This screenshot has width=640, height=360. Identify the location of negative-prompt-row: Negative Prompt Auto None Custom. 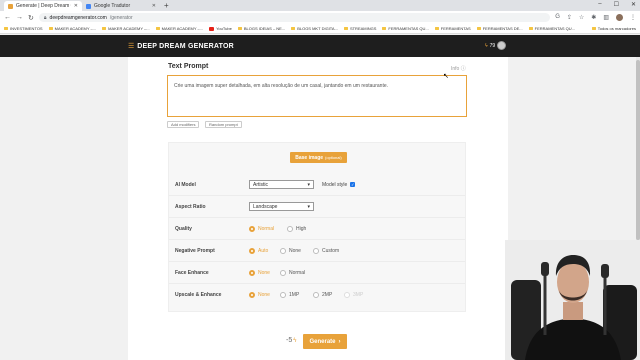
(317, 251).